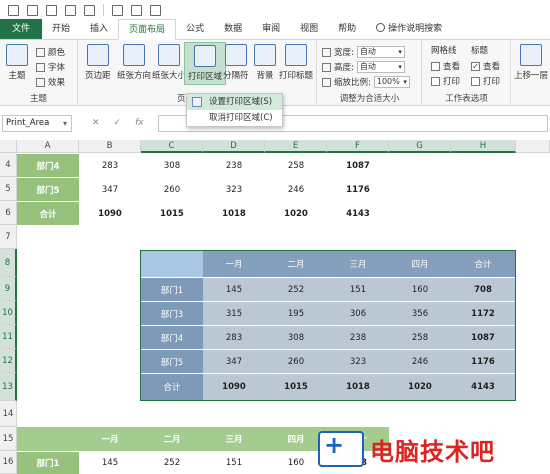  What do you see at coordinates (234, 313) in the screenshot?
I see `table-cell: 315` at bounding box center [234, 313].